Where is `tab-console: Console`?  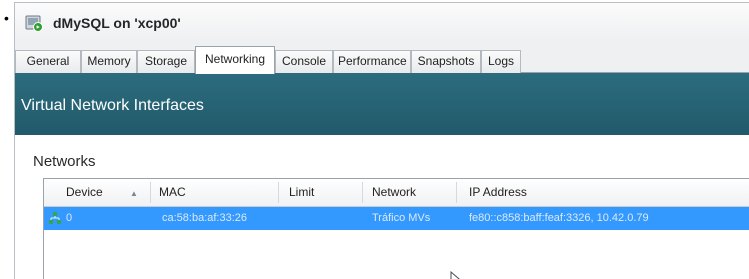 tab-console: Console is located at coordinates (304, 61).